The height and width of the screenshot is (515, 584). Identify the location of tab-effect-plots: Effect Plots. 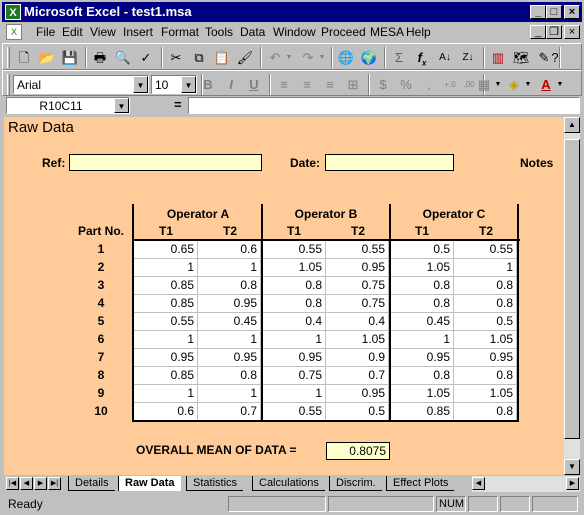
(420, 483).